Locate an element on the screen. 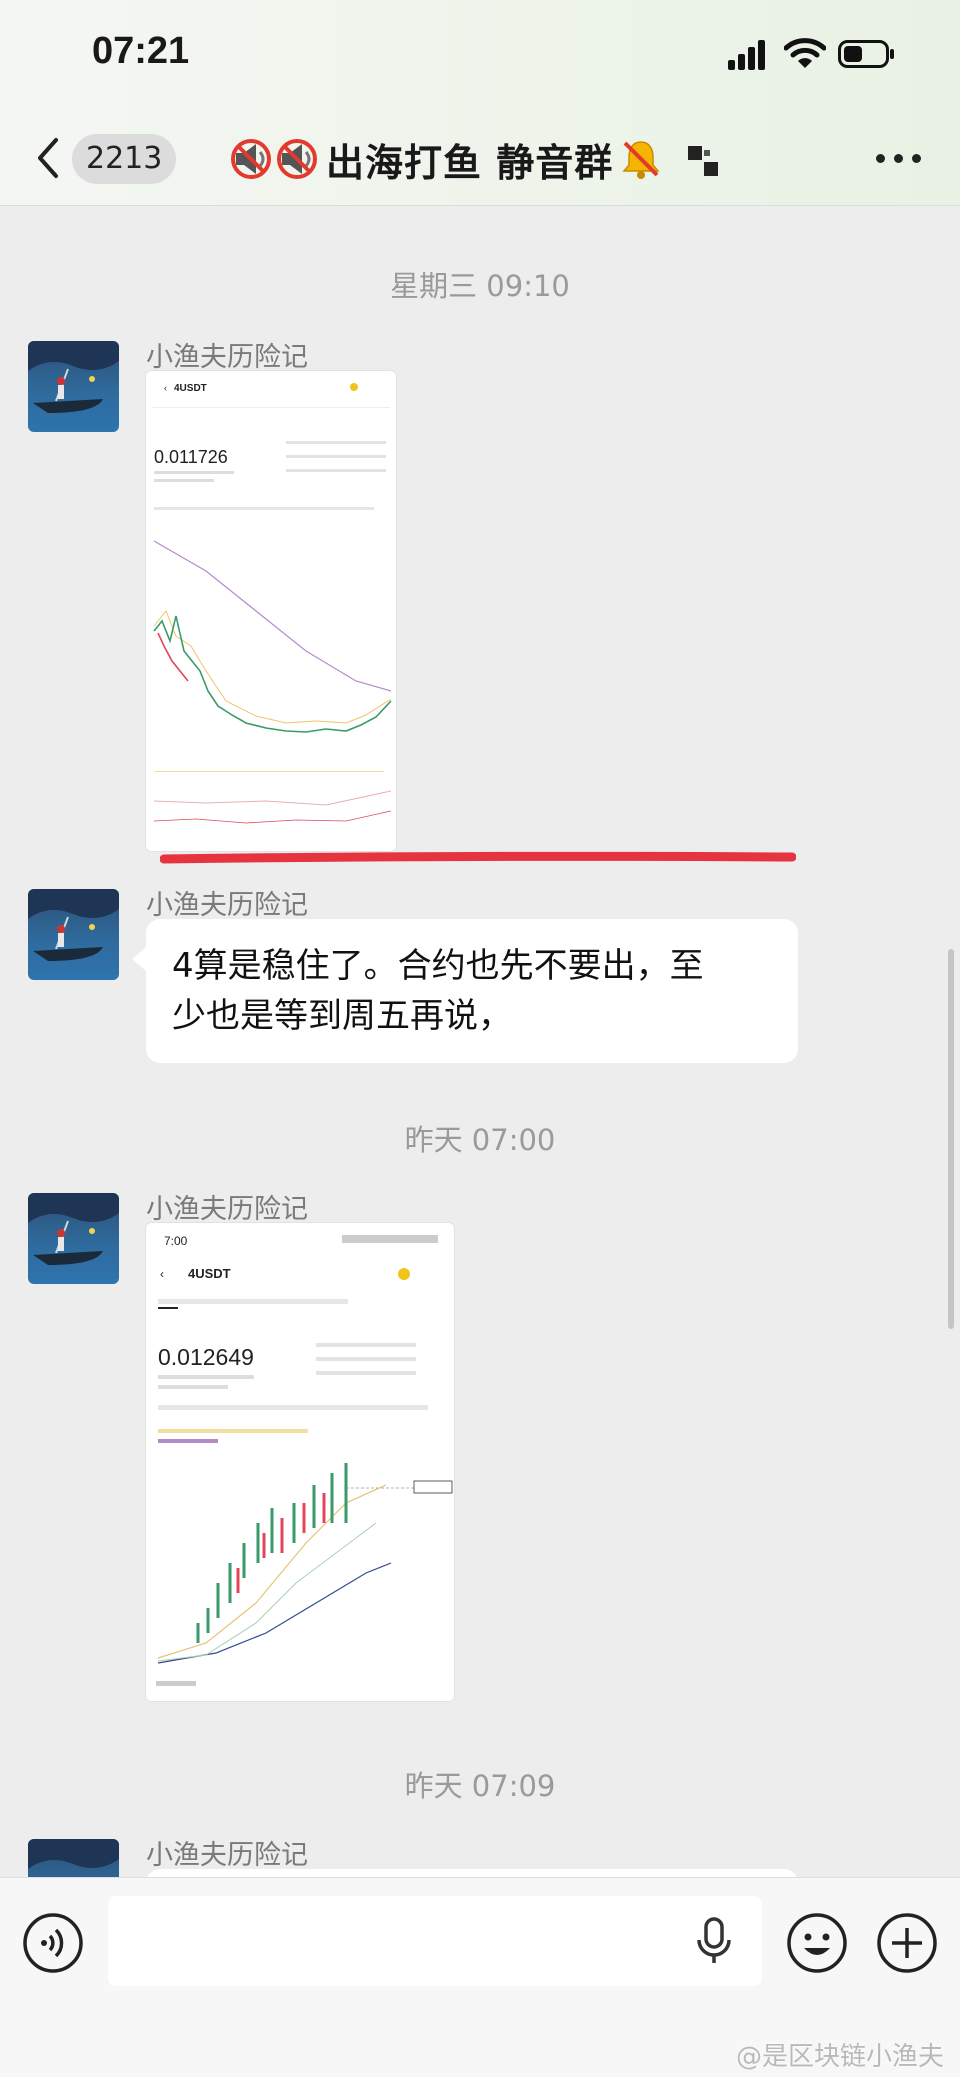  microphone-icon is located at coordinates (714, 1941).